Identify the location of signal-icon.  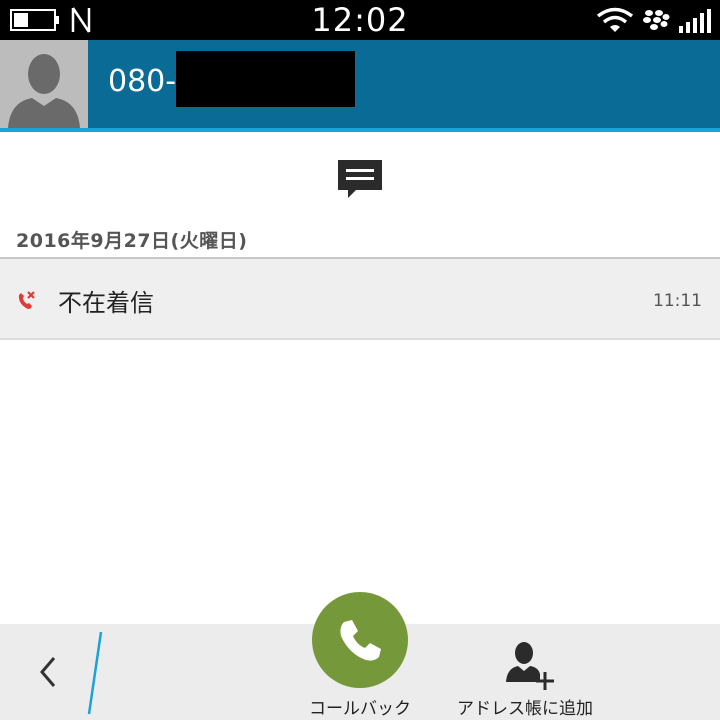
(695, 21).